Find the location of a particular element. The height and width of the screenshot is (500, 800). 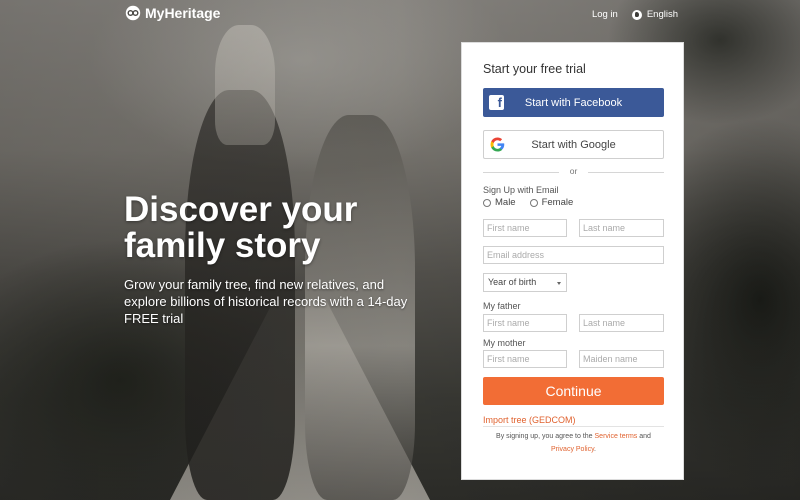

chevron-down-icon is located at coordinates (559, 283).